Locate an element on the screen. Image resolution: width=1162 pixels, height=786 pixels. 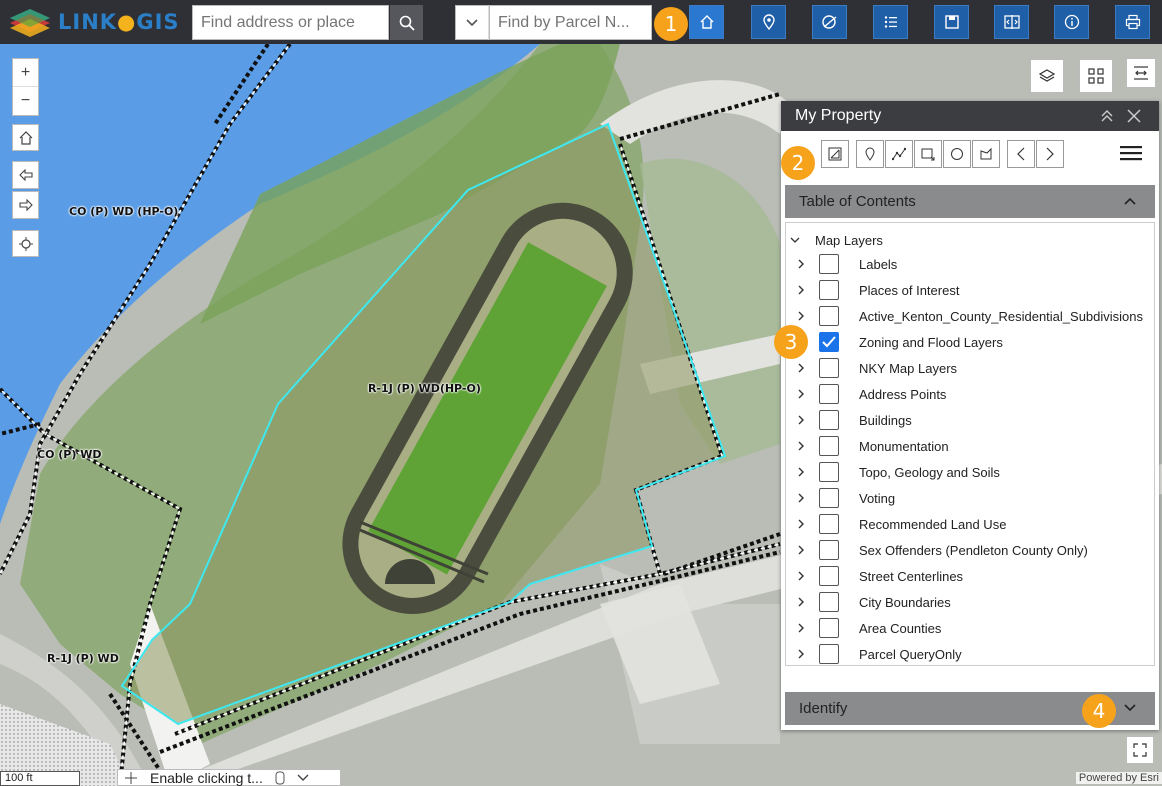
draw-polyline-button is located at coordinates (899, 154).